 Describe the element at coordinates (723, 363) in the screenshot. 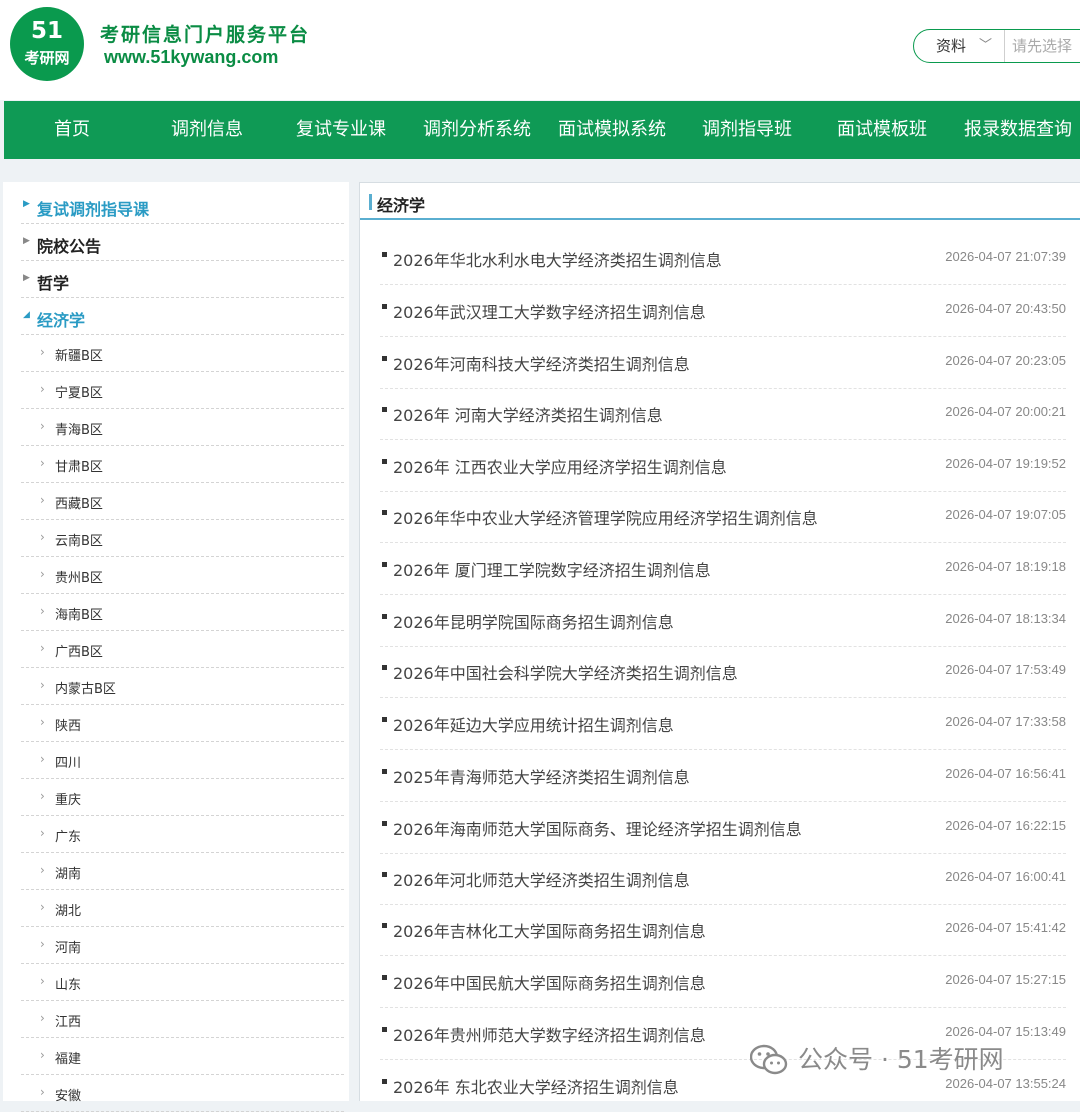

I see `article-row: 2026年河南科技大学经济类招生调剂信息 2026-04-07 20:23:05` at that location.